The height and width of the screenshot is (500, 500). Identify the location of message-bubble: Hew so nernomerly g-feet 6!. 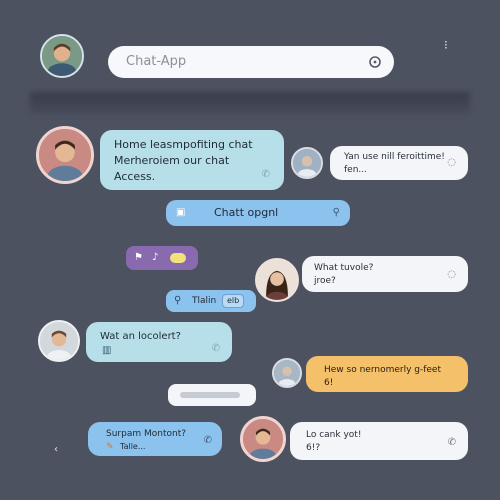
(387, 374).